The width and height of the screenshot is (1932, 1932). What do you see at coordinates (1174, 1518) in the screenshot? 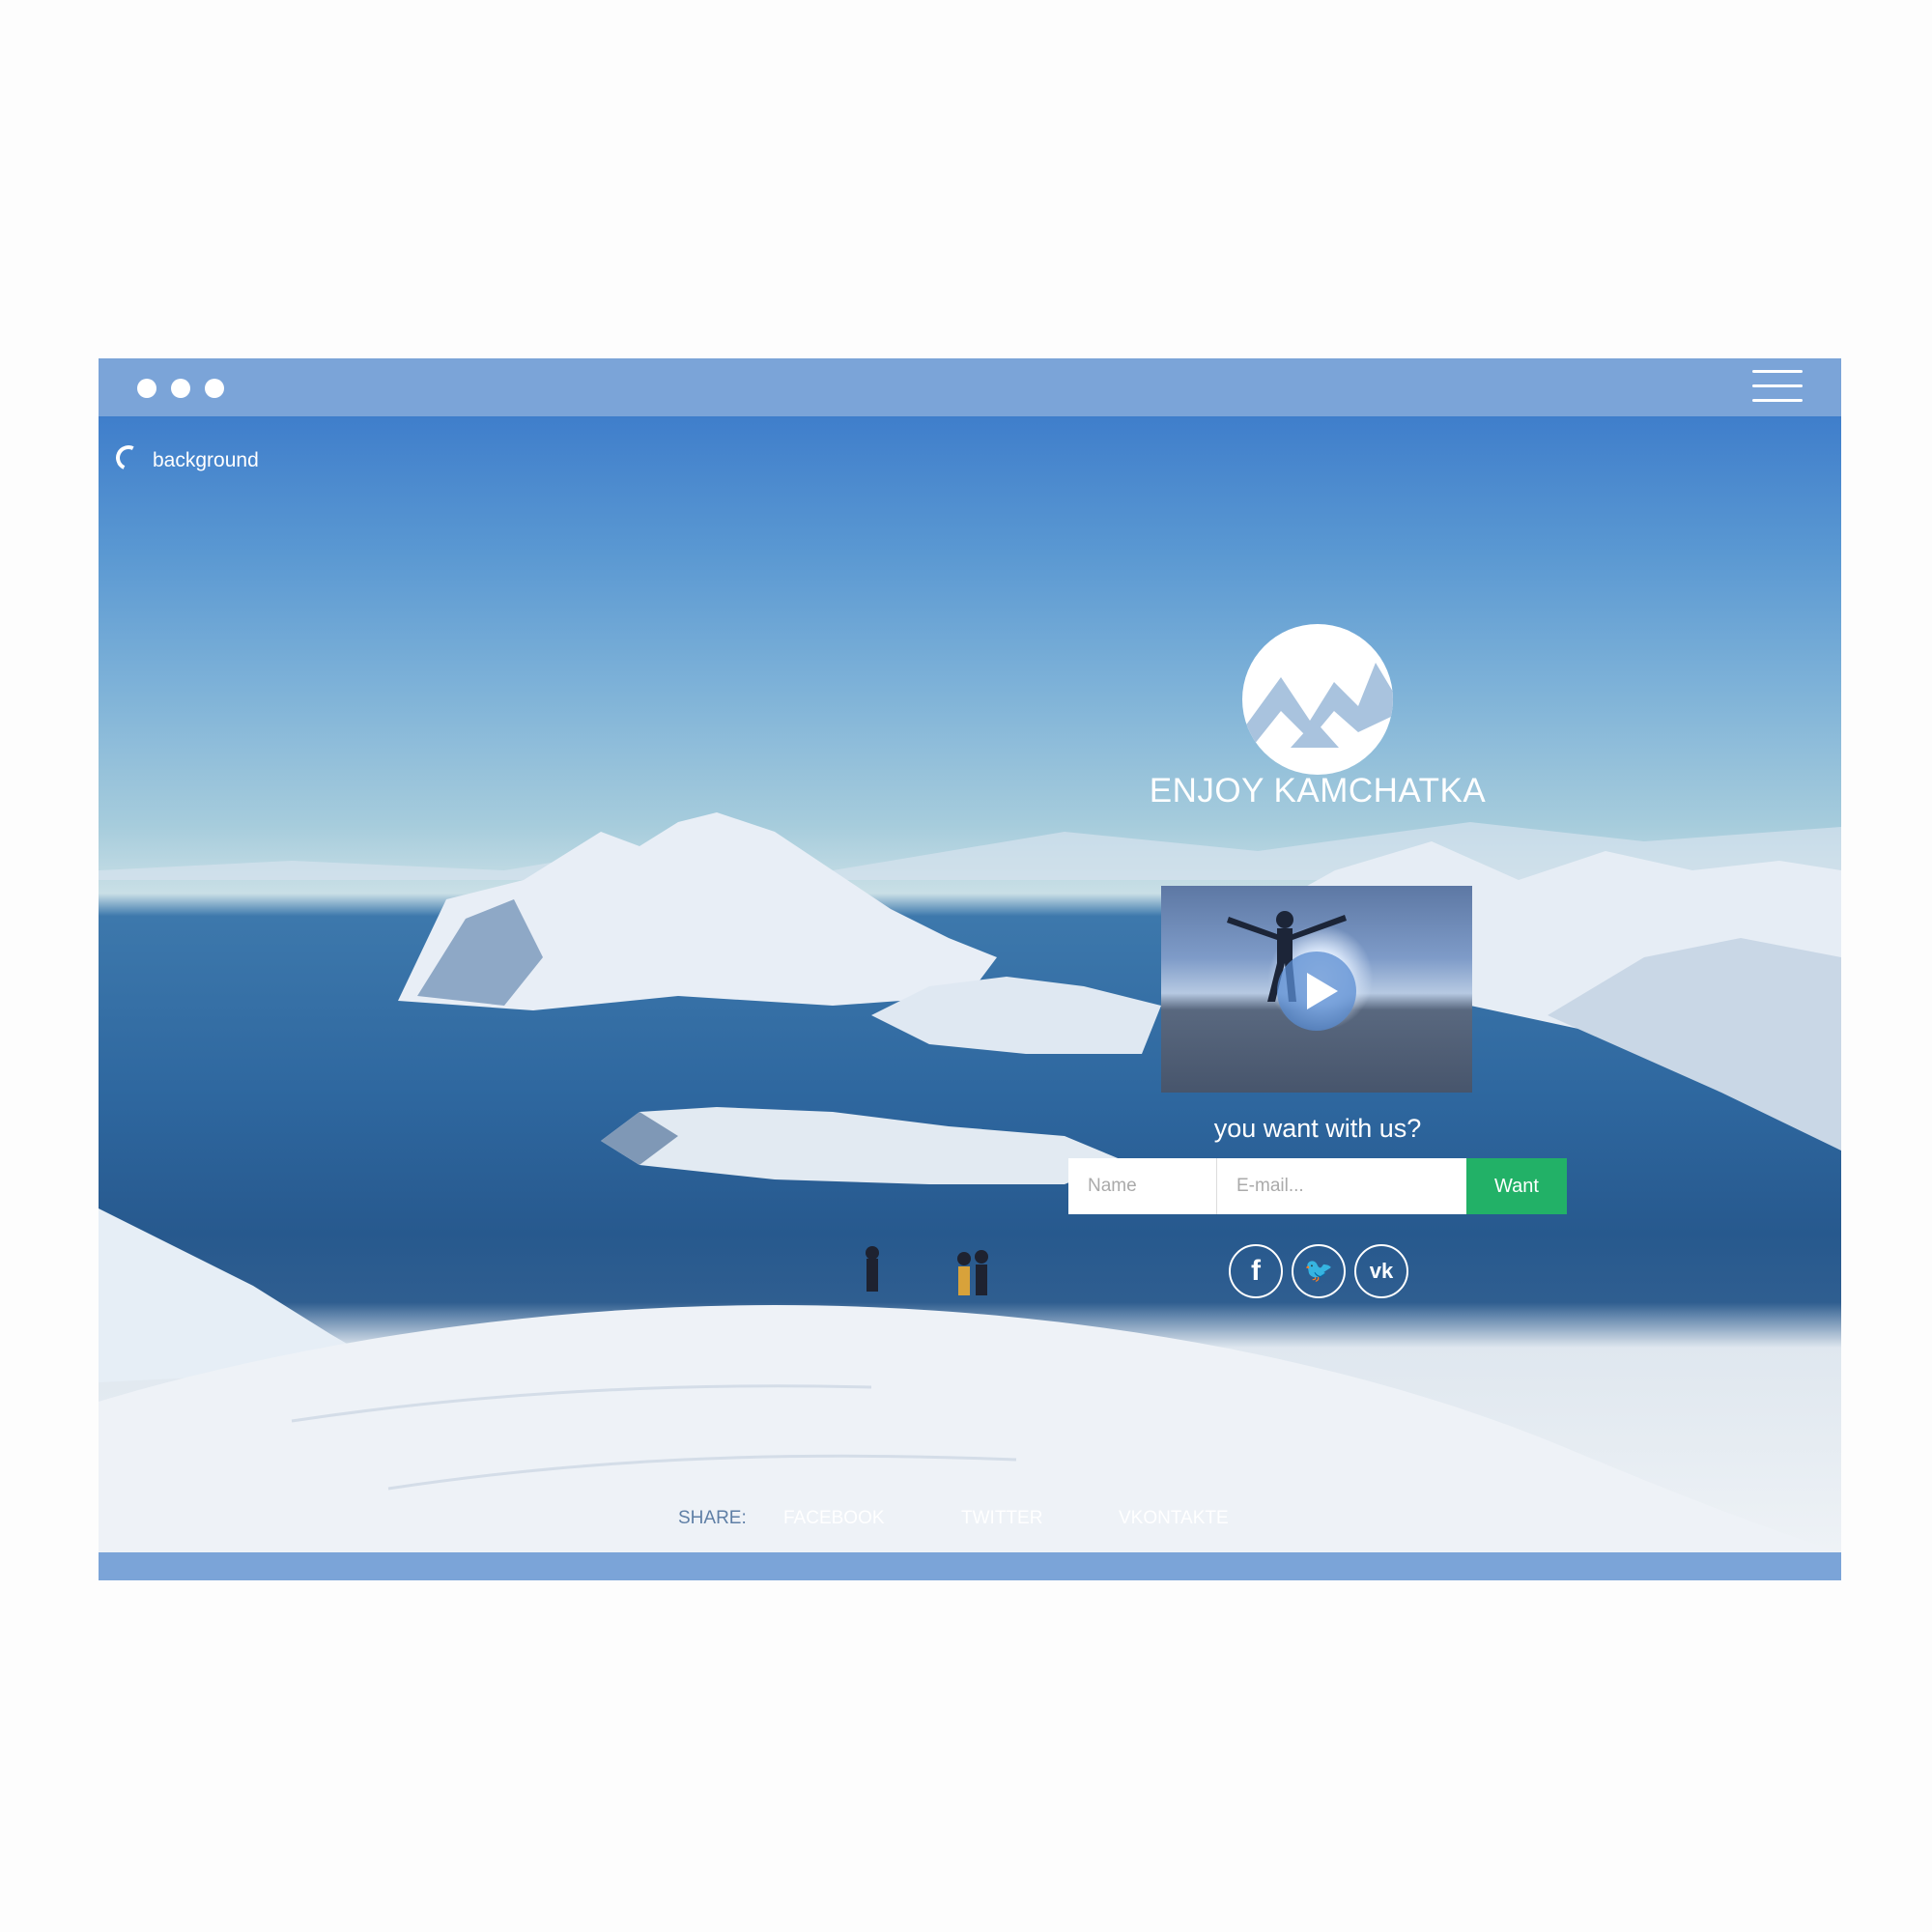
I see `share-vkontakte-link: VKONTAKTE` at bounding box center [1174, 1518].